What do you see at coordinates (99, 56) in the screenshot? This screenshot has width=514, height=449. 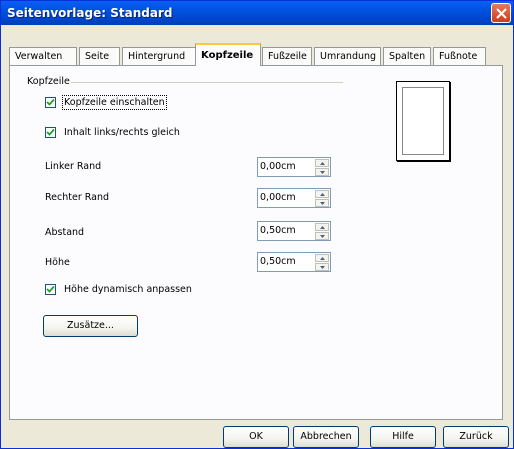 I see `tab-seite: Seite` at bounding box center [99, 56].